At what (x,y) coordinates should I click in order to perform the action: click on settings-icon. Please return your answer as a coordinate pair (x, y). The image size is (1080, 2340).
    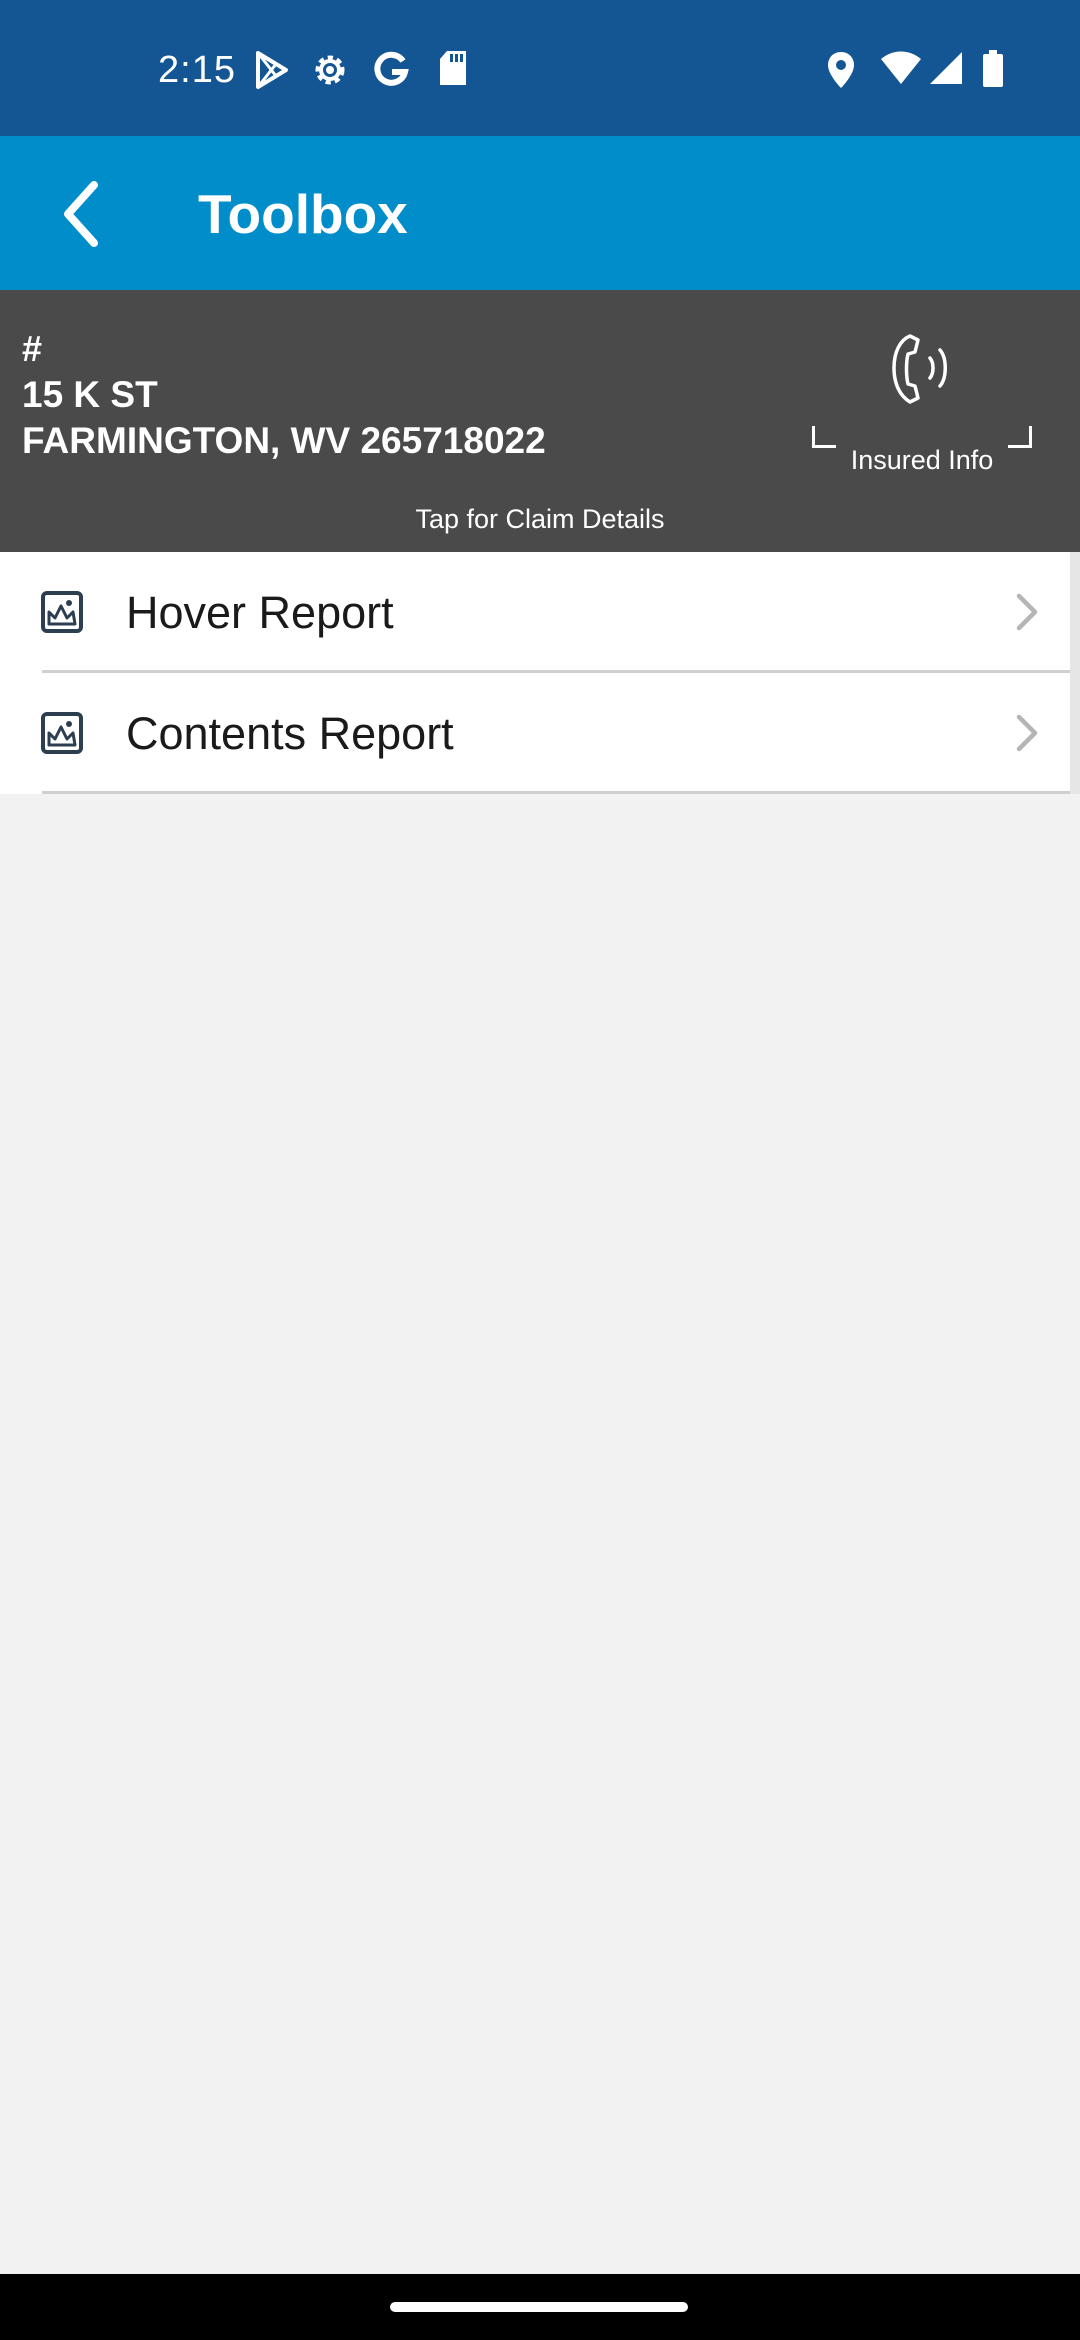
    Looking at the image, I should click on (330, 70).